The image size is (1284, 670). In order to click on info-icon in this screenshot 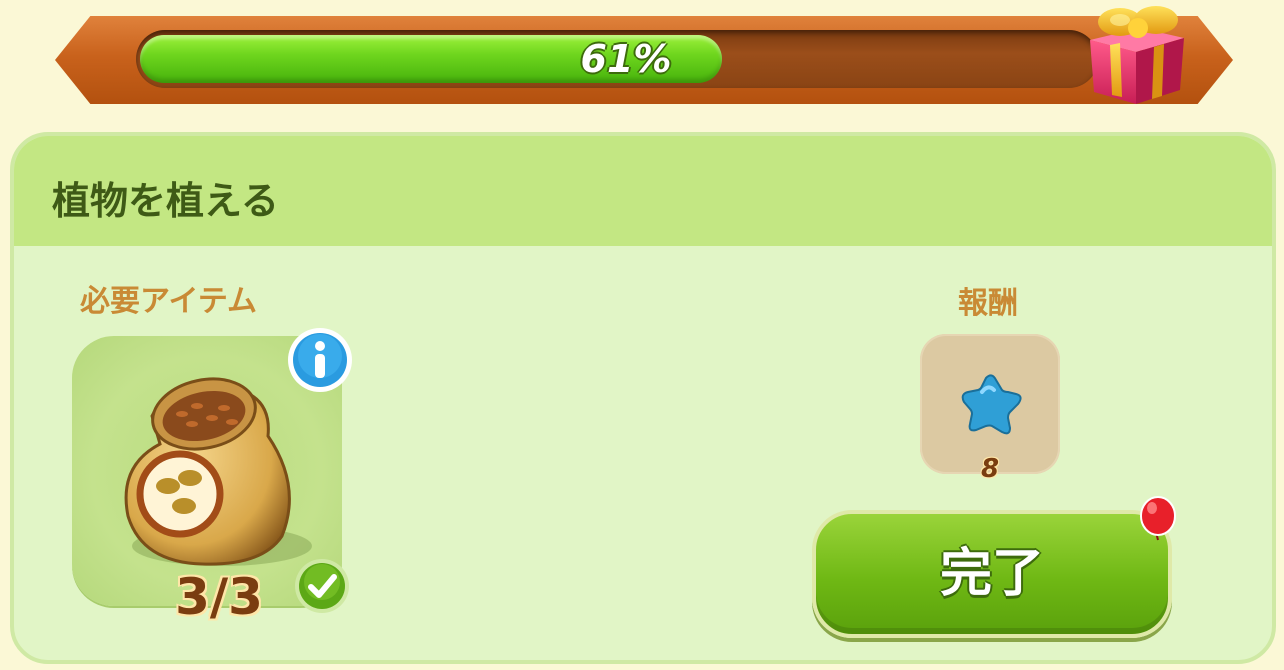, I will do `click(320, 360)`.